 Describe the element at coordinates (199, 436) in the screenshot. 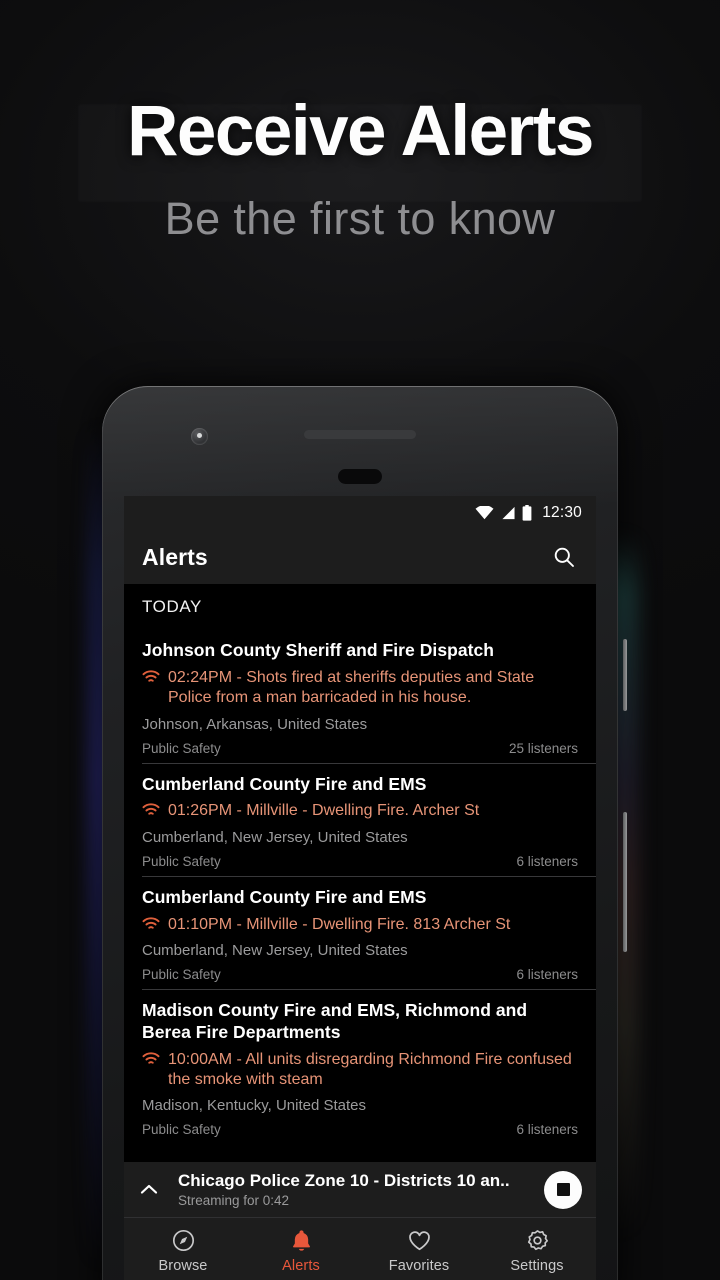

I see `front-camera-icon` at that location.